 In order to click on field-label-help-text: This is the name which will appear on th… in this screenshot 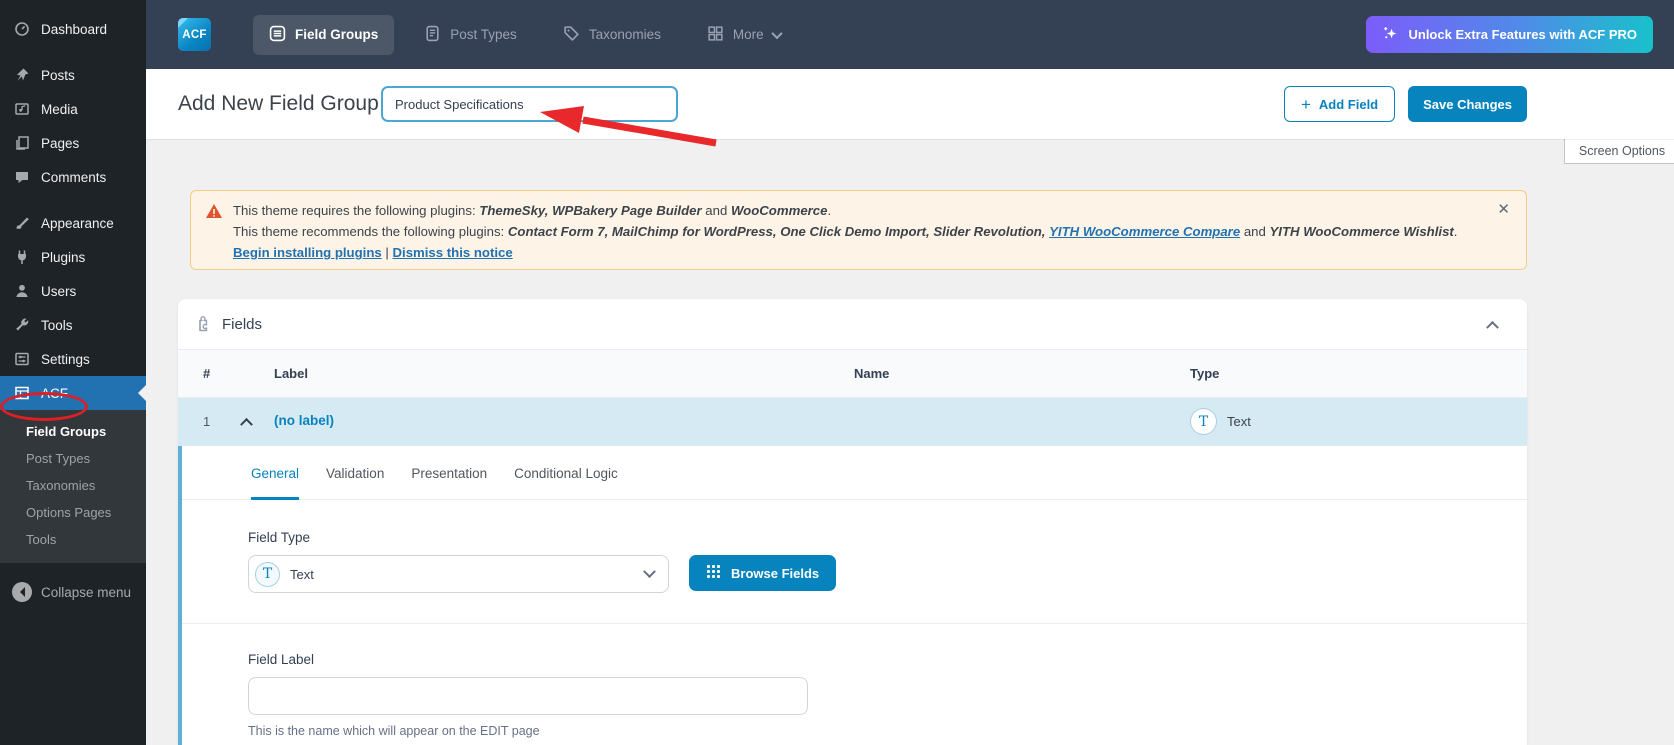, I will do `click(394, 731)`.